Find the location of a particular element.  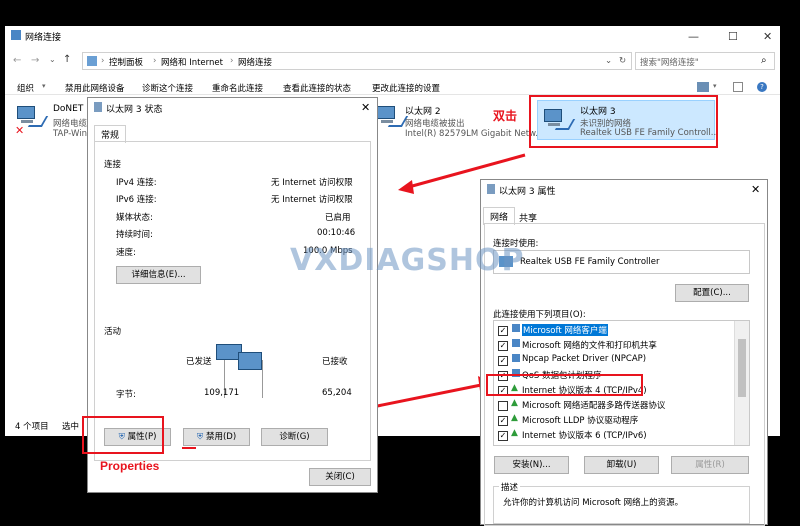

item-label: Internet 协议版本 6 (TCP/IPv6) is located at coordinates (584, 436).